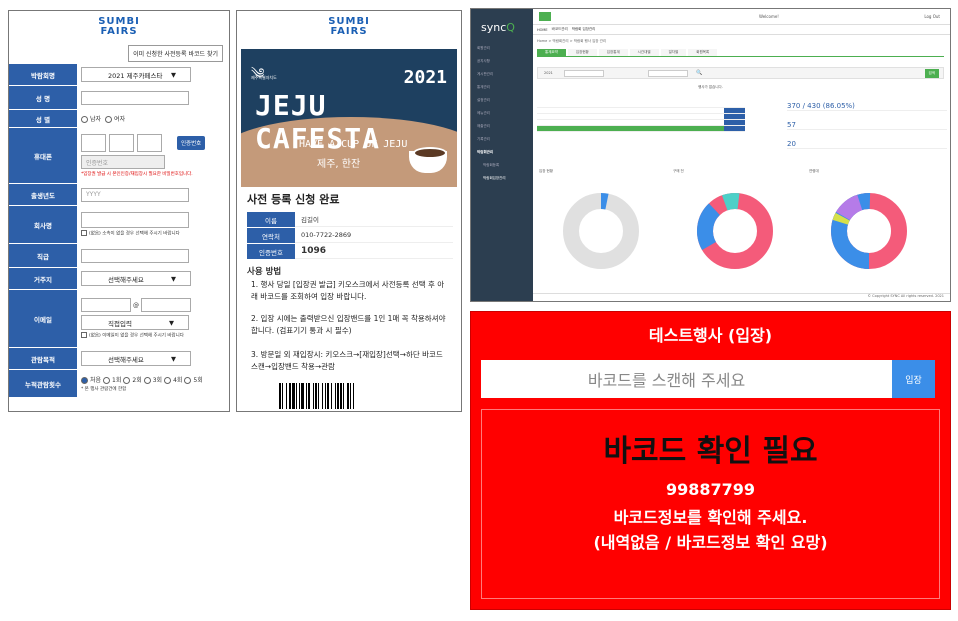 Image resolution: width=958 pixels, height=621 pixels. Describe the element at coordinates (613, 52) in the screenshot. I see `tab: 입장통계` at that location.